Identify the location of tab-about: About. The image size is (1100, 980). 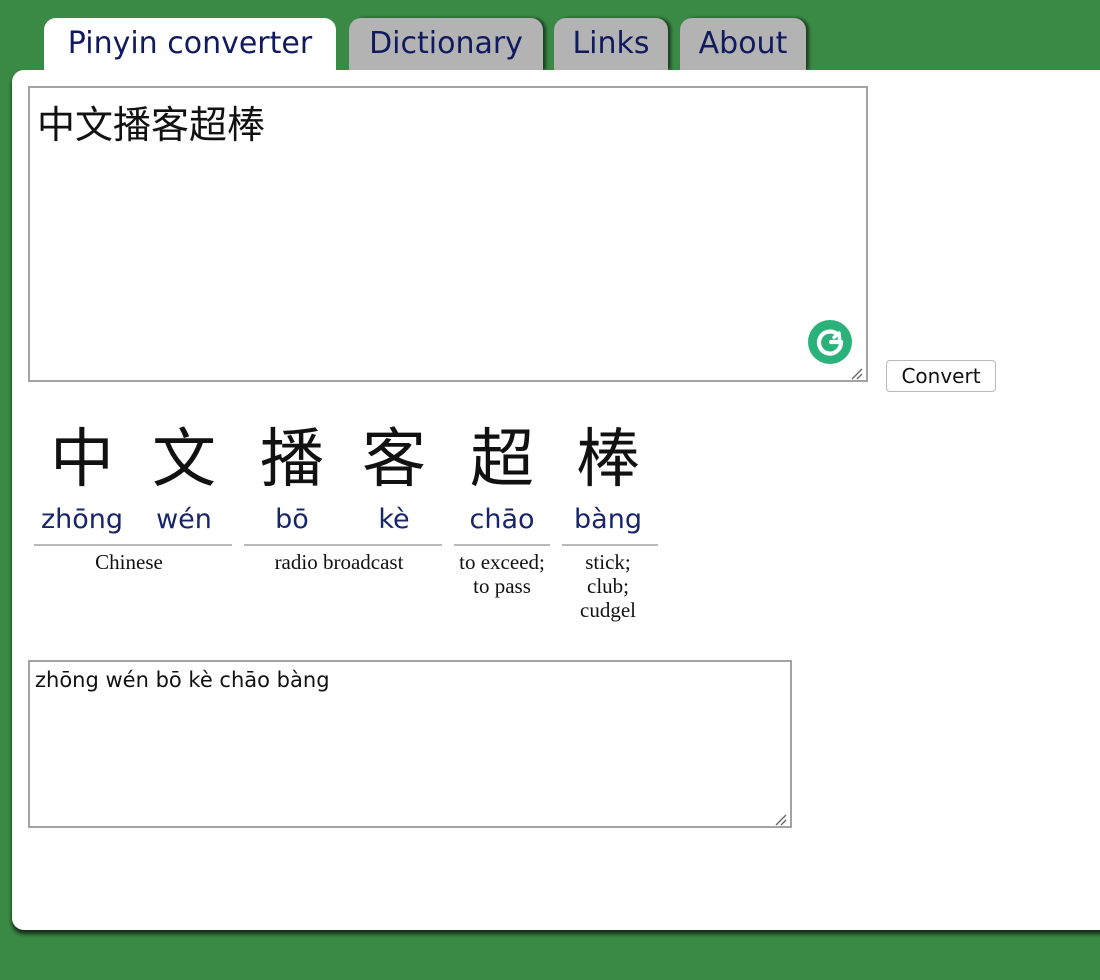
(743, 44).